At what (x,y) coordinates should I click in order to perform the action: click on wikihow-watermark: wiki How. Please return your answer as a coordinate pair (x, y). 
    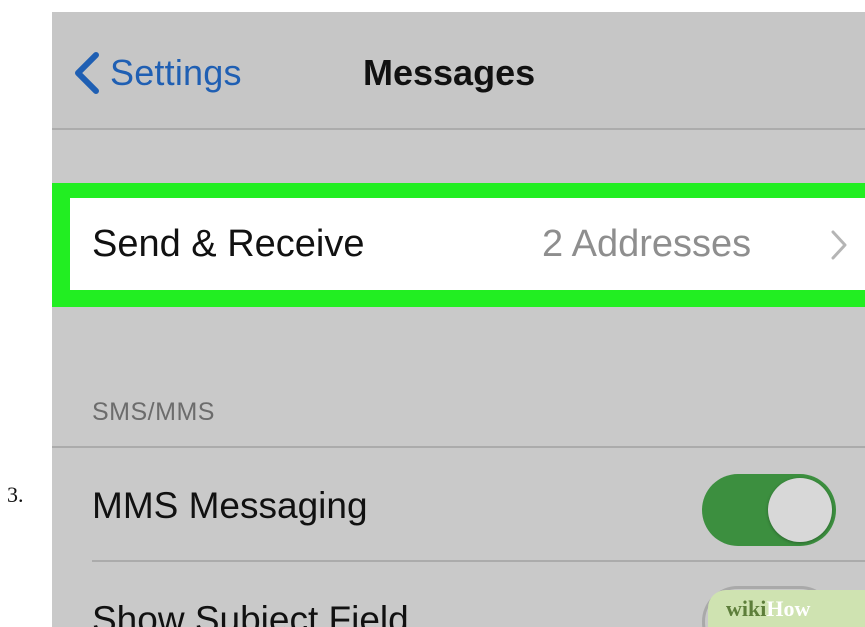
    Looking at the image, I should click on (786, 608).